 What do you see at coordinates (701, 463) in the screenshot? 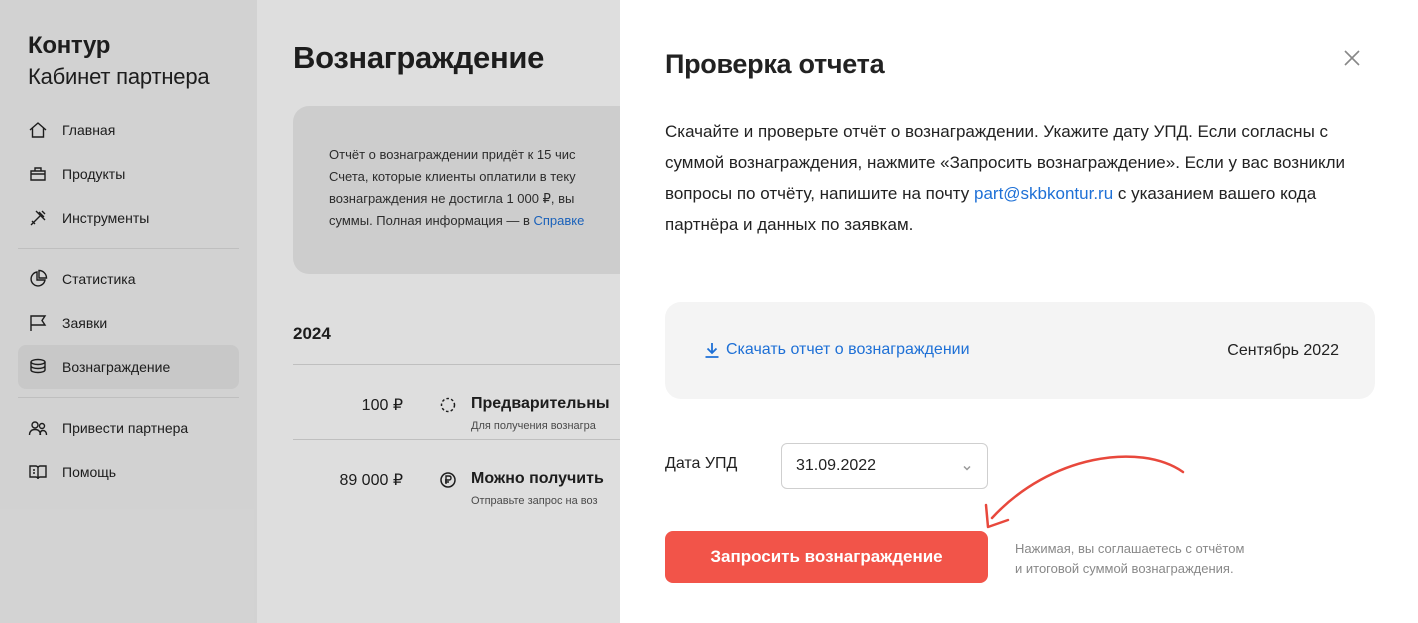
I see `date-label: Дата УПД` at bounding box center [701, 463].